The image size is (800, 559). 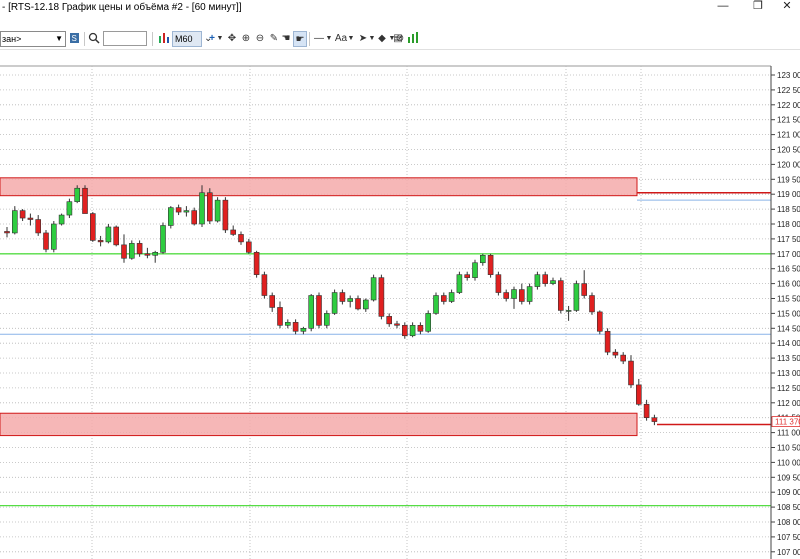 I want to click on price-axis-label: 118 500, so click(x=788, y=209).